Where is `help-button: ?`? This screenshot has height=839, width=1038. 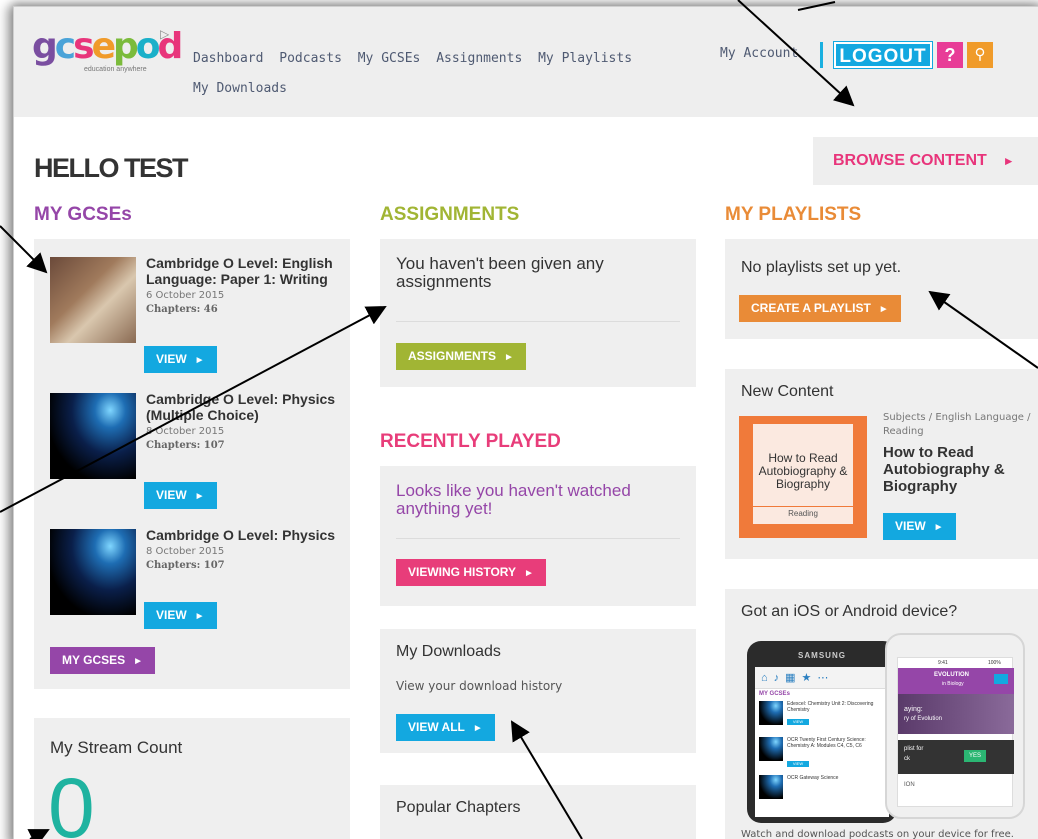
help-button: ? is located at coordinates (950, 55).